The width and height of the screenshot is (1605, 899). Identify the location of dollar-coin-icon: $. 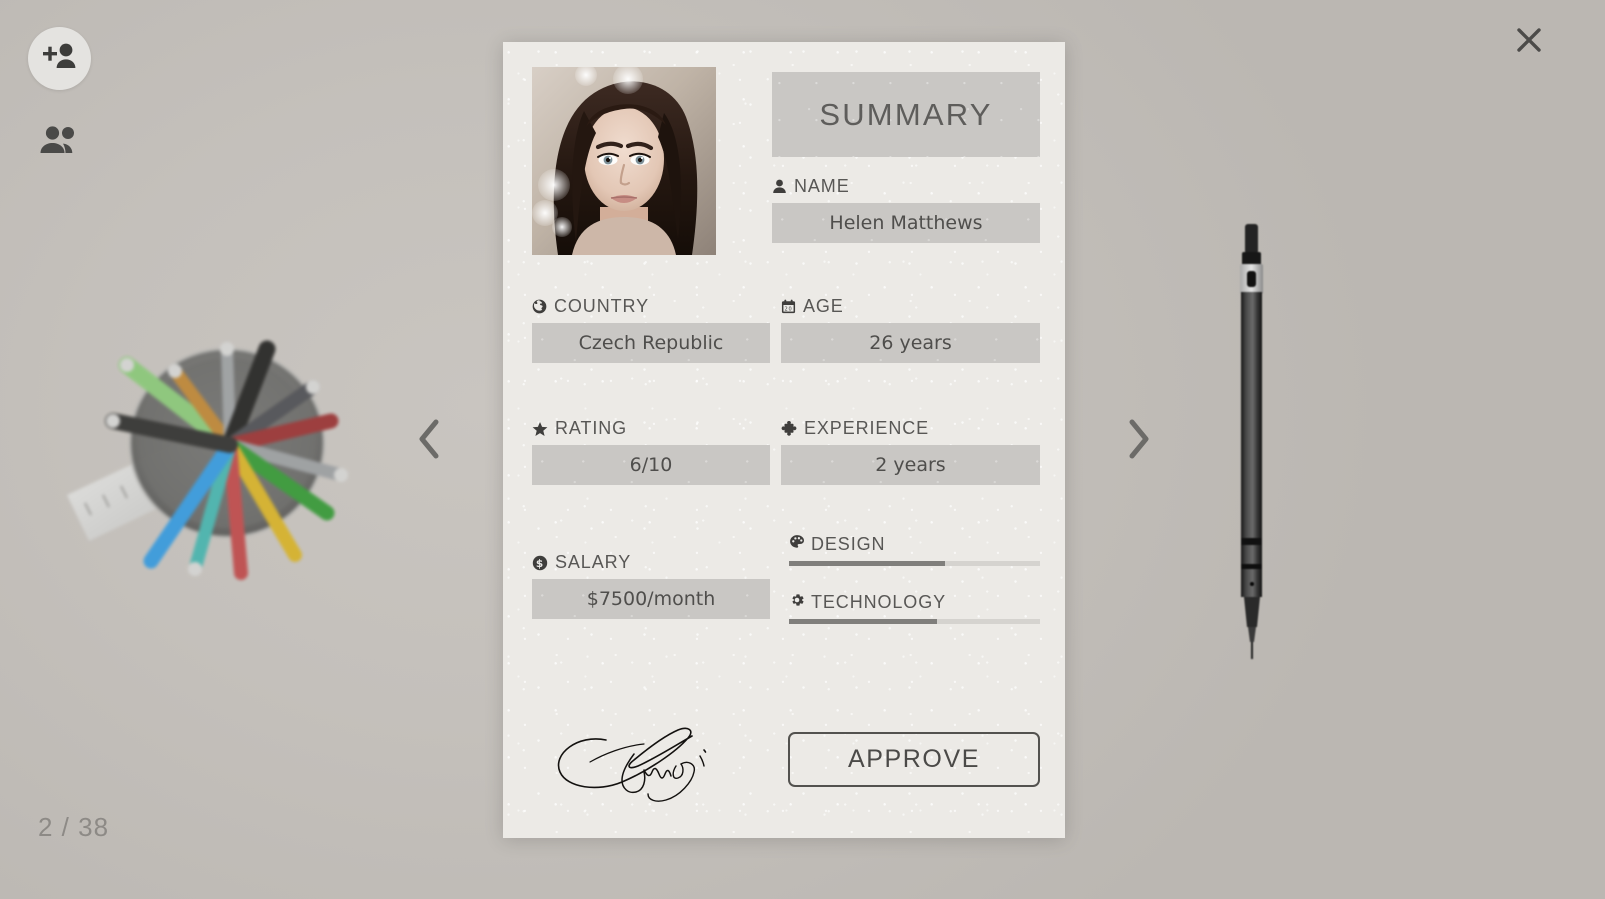
(540, 563).